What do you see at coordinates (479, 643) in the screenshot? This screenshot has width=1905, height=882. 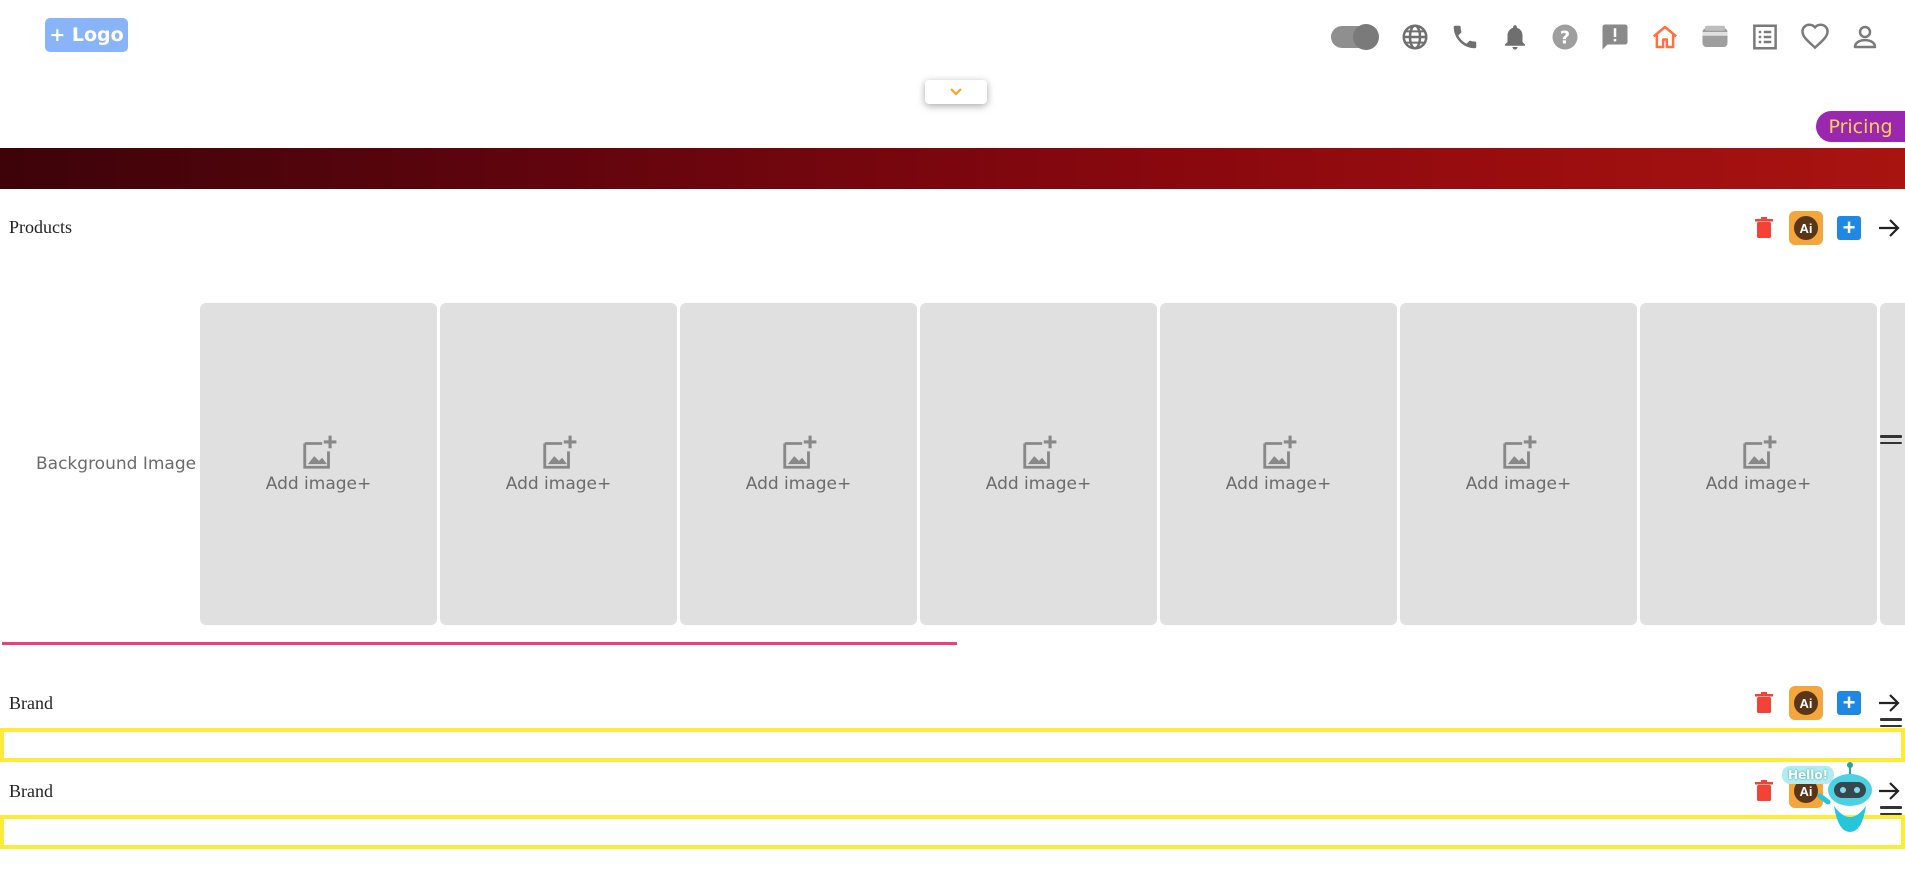 I see `section-divider` at bounding box center [479, 643].